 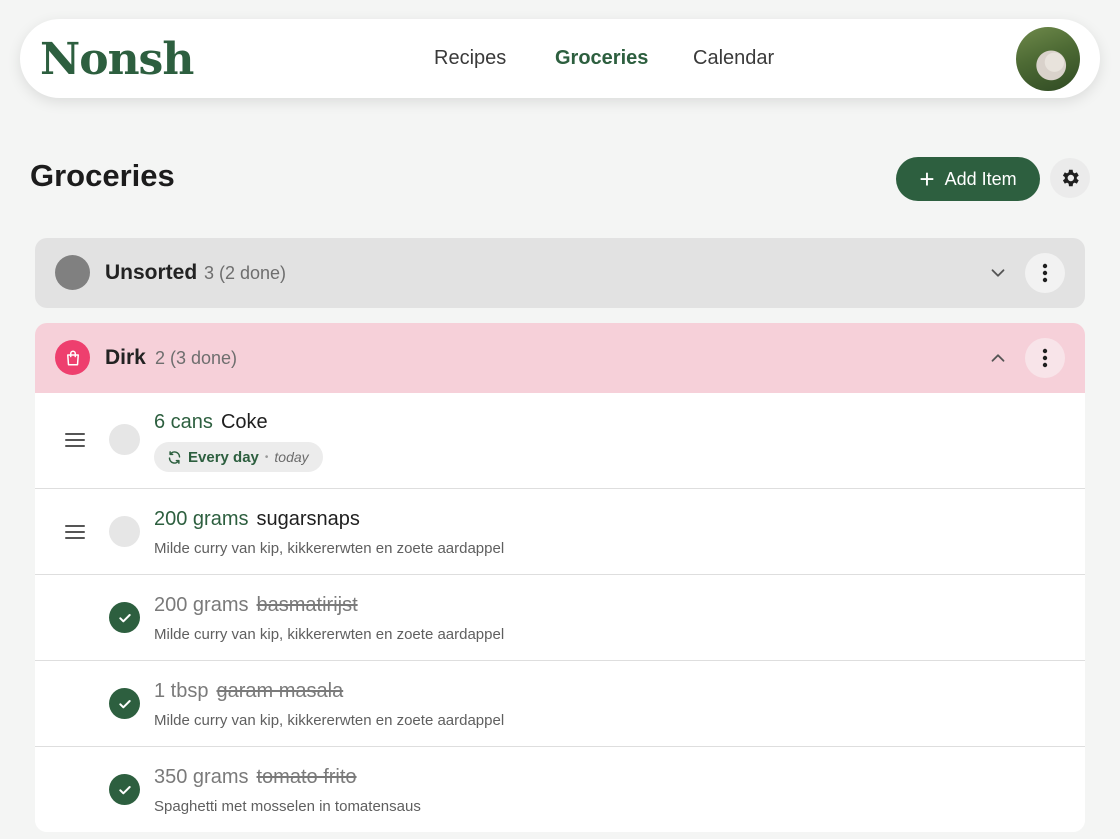 I want to click on group-name: Unsorted, so click(x=151, y=272).